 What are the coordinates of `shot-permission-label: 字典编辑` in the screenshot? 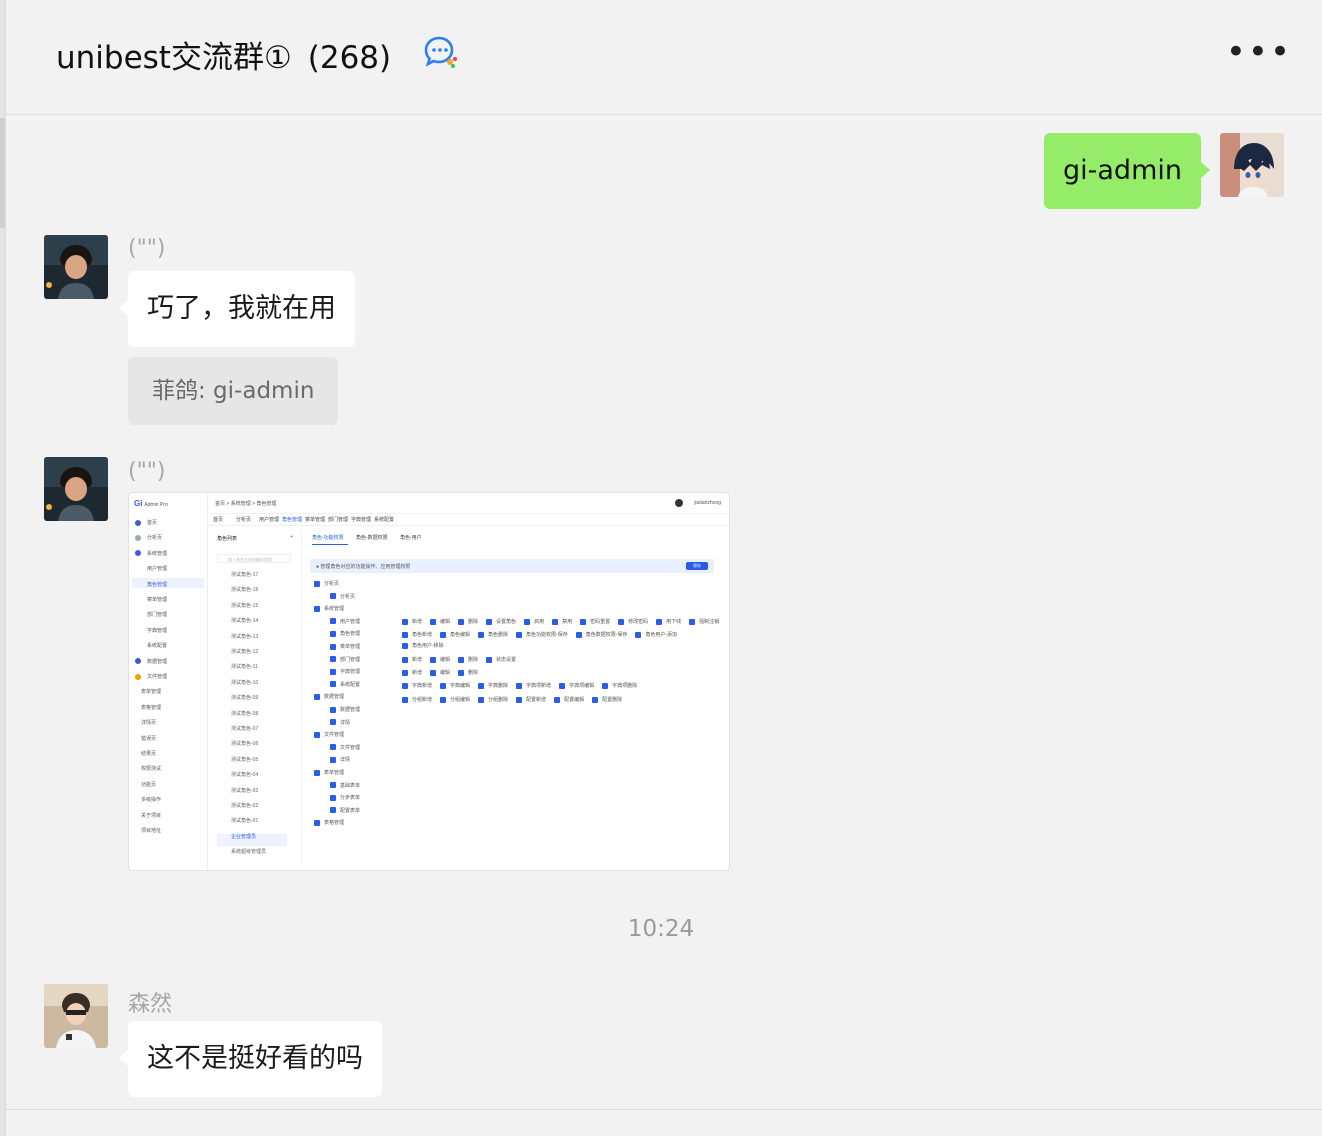 It's located at (460, 686).